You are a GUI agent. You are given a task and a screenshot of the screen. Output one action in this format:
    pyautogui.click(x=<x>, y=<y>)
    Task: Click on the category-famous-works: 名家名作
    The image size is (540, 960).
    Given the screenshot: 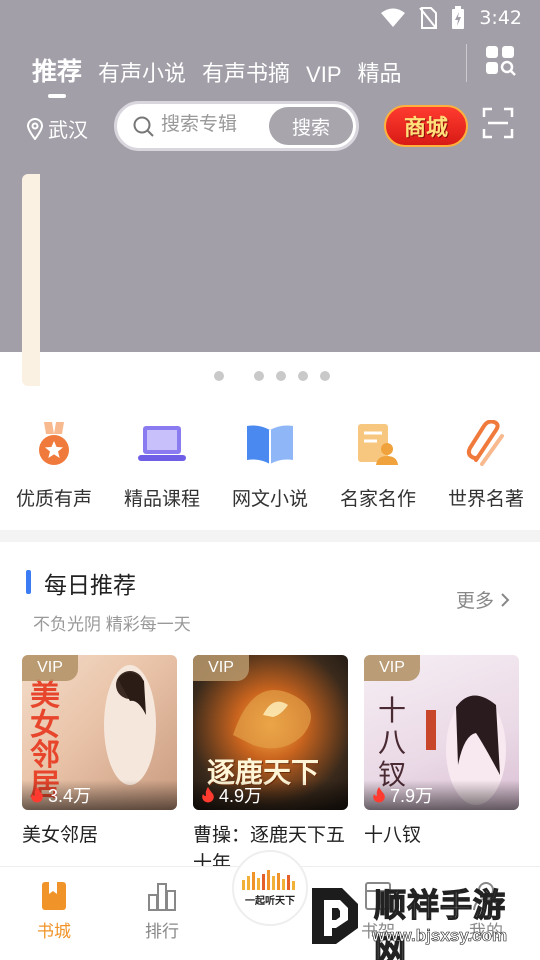 What is the action you would take?
    pyautogui.click(x=378, y=464)
    